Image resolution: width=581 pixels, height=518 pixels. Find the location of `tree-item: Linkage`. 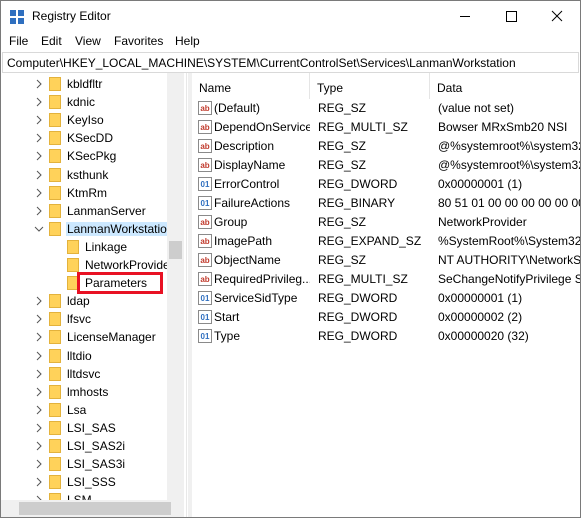

tree-item: Linkage is located at coordinates (93, 247).